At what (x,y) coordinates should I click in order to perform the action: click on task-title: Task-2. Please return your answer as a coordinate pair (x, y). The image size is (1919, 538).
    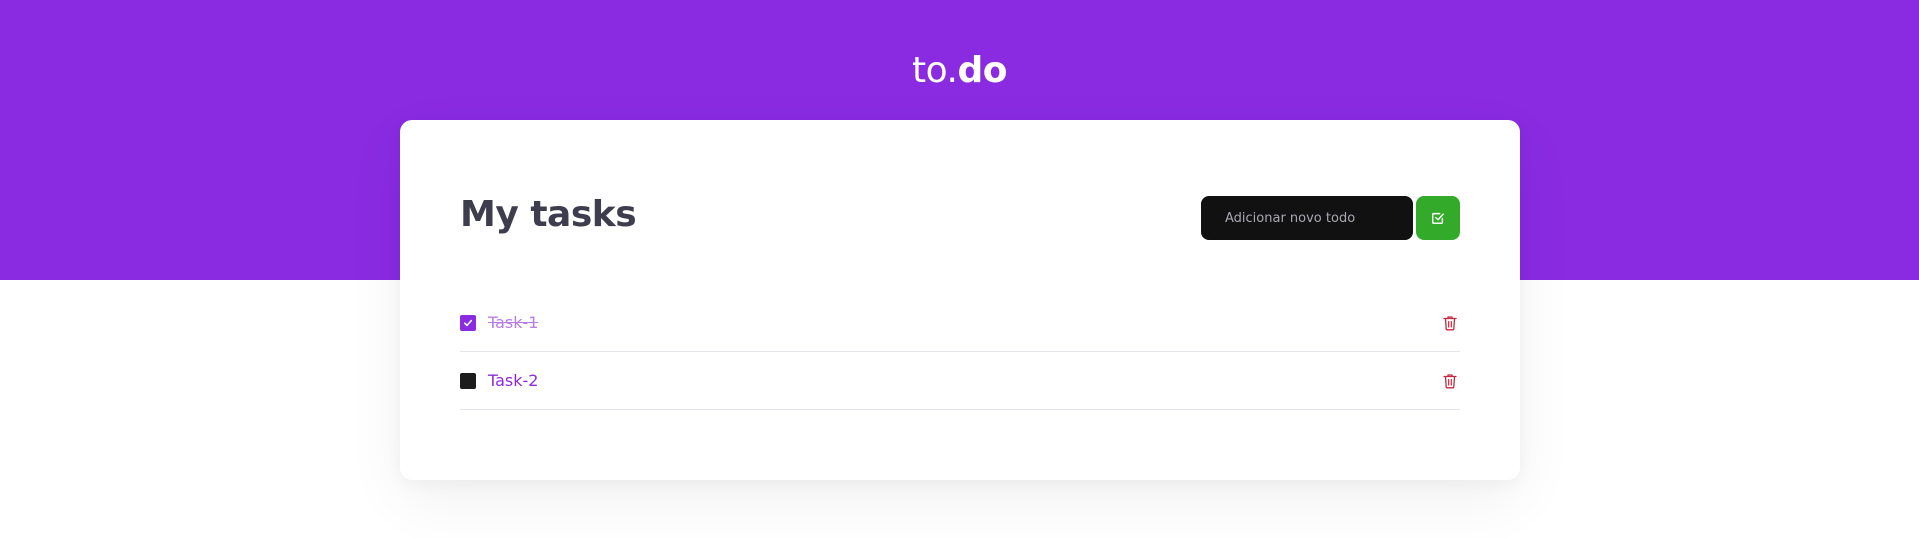
    Looking at the image, I should click on (513, 380).